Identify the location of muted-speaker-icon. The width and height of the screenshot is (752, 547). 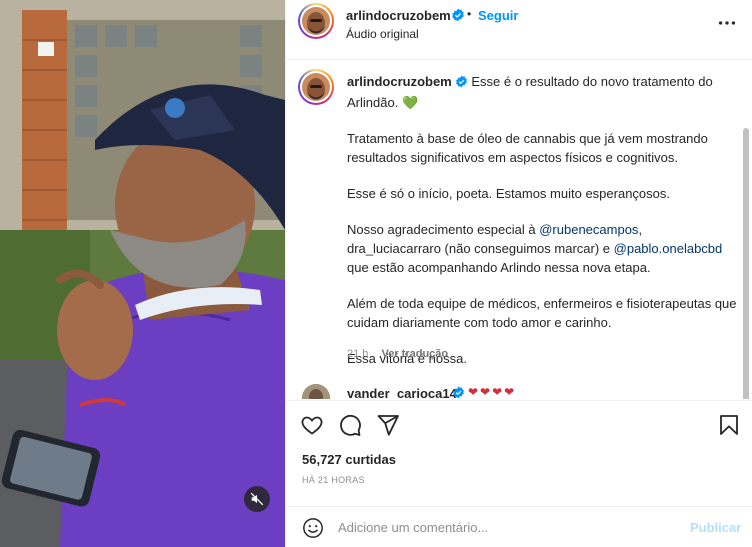
(257, 499).